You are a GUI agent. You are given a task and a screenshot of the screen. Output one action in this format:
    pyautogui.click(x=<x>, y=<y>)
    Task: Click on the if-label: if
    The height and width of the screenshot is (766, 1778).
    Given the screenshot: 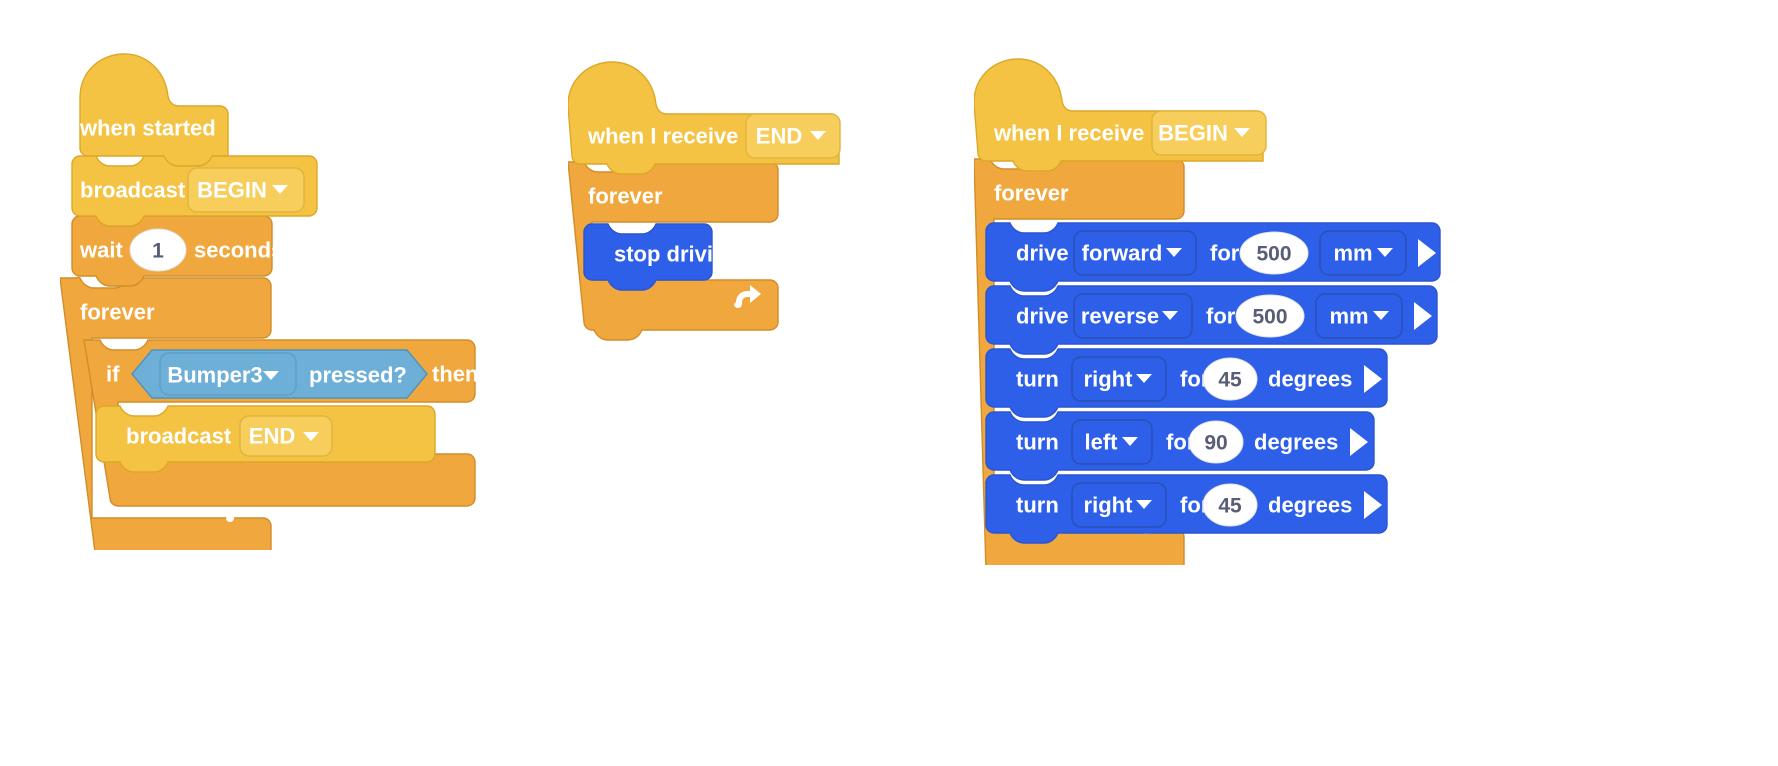 What is the action you would take?
    pyautogui.click(x=113, y=374)
    